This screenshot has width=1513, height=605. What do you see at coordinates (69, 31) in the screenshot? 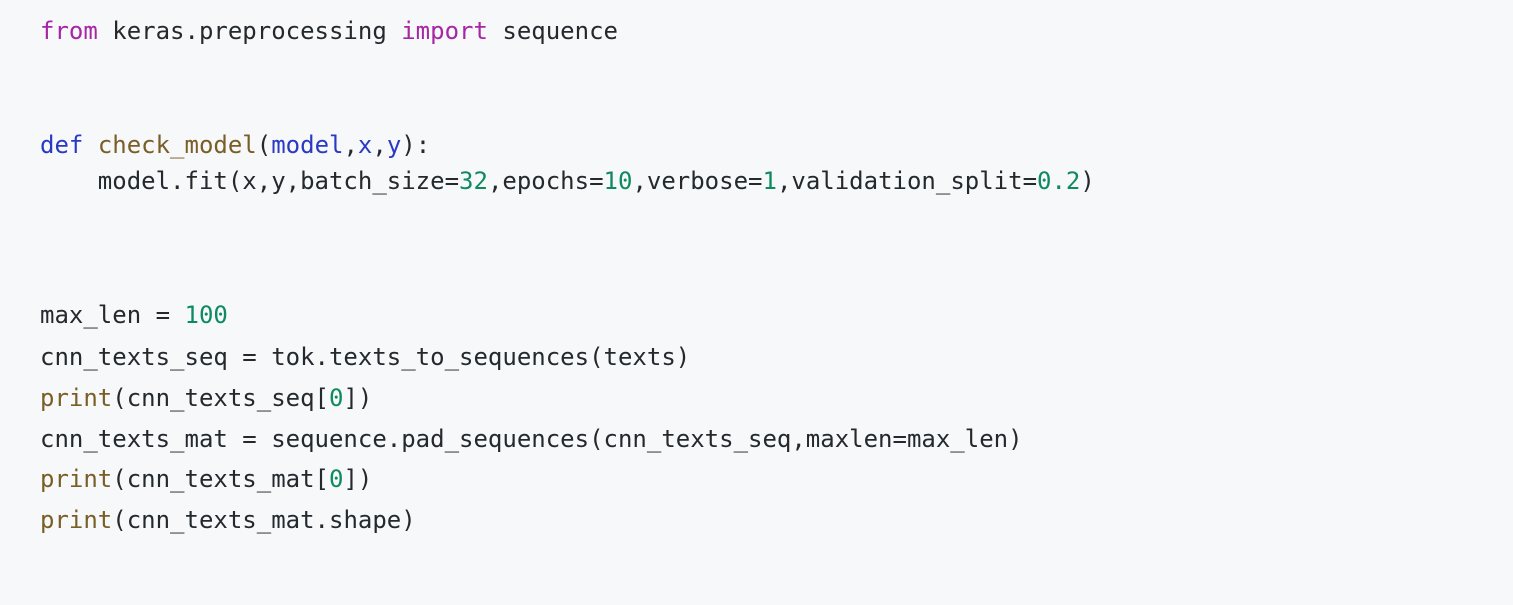
I see `code-token-keyword: from` at bounding box center [69, 31].